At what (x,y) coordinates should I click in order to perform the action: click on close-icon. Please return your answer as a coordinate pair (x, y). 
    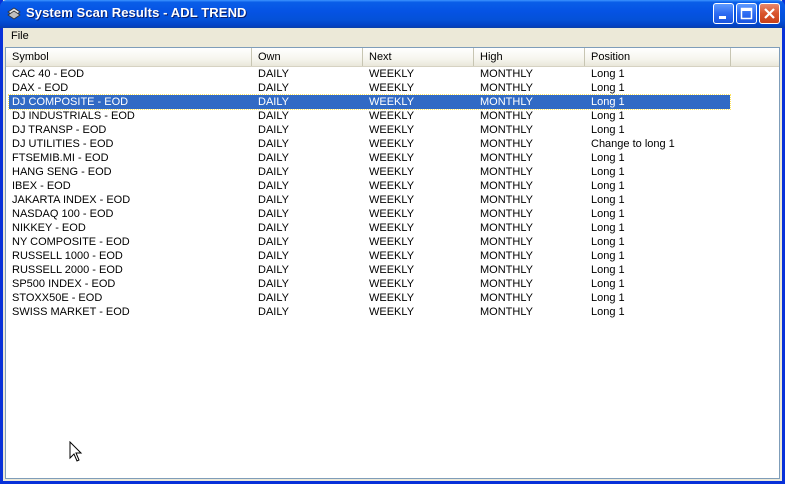
    Looking at the image, I should click on (769, 13).